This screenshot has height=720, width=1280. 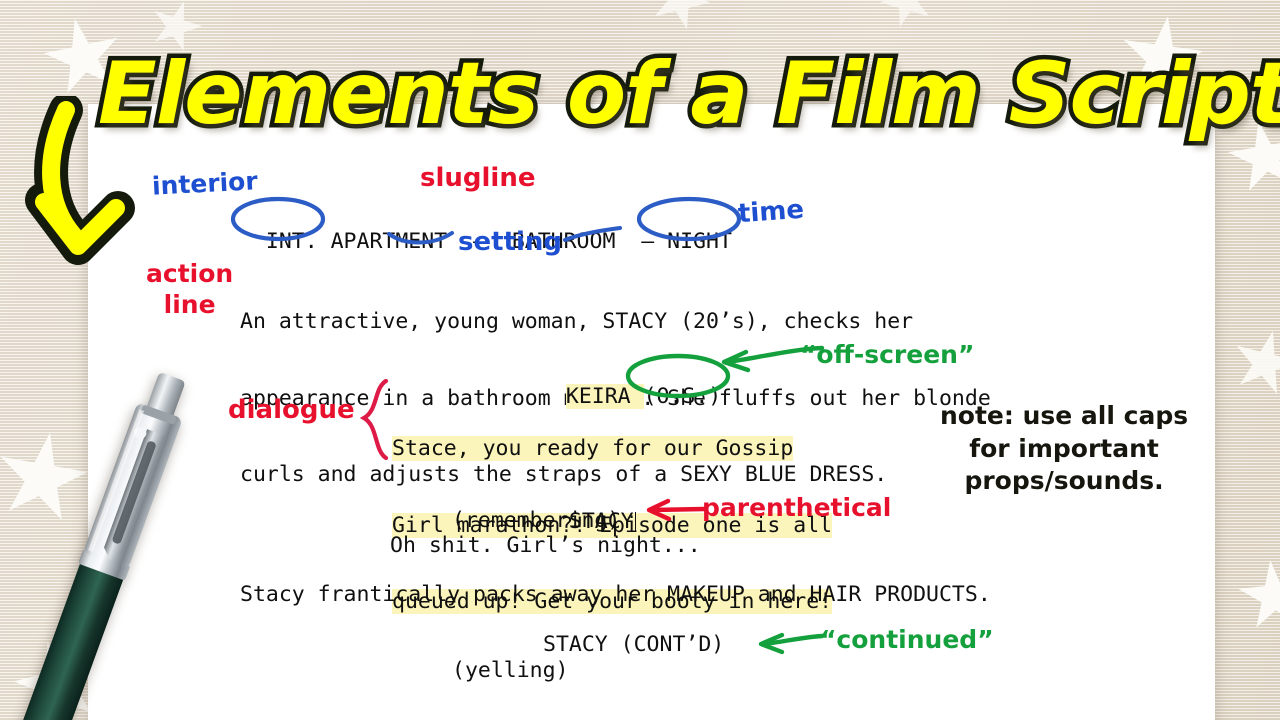 I want to click on slugline-time-text: NIGHT, so click(x=699, y=241).